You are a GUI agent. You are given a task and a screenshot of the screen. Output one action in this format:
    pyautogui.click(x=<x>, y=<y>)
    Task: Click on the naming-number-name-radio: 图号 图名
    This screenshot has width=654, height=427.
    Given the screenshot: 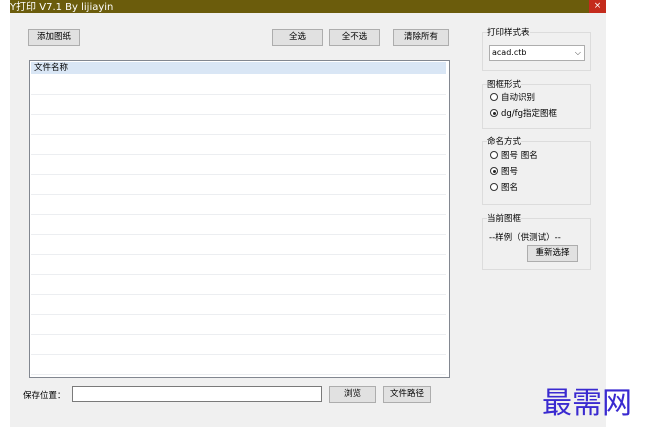 What is the action you would take?
    pyautogui.click(x=514, y=155)
    